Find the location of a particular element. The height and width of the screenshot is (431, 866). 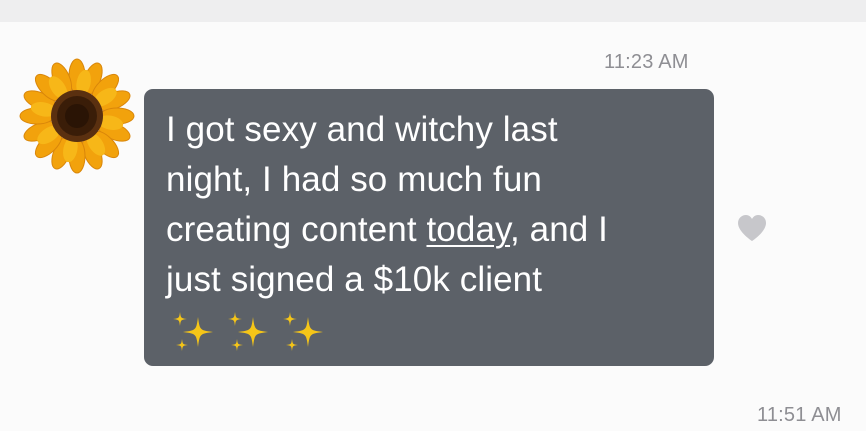

sunflower-icon is located at coordinates (77, 116).